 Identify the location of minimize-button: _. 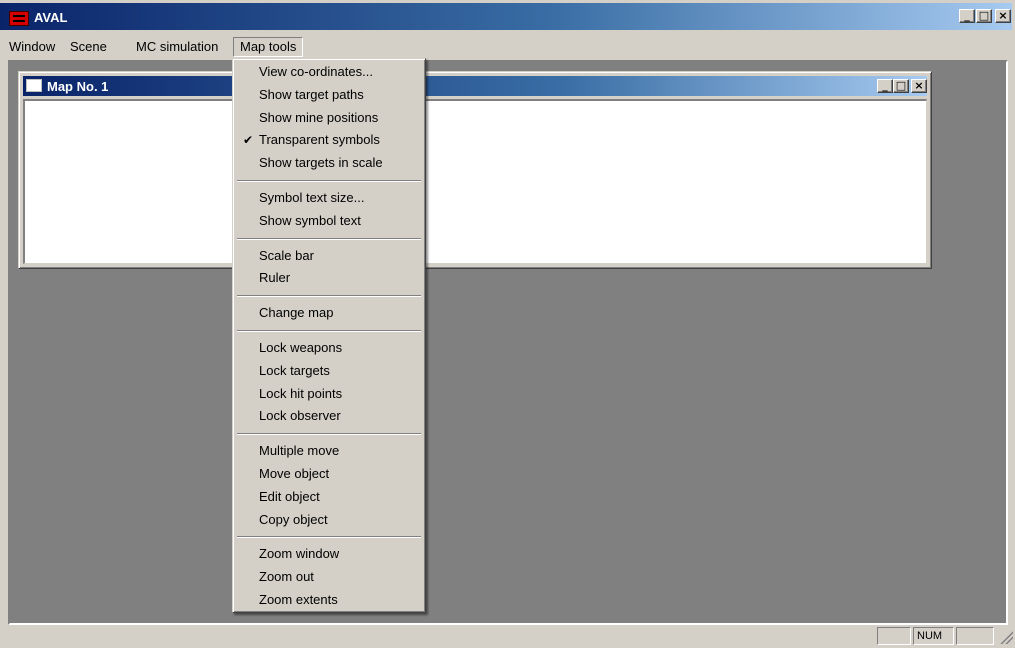
(967, 16).